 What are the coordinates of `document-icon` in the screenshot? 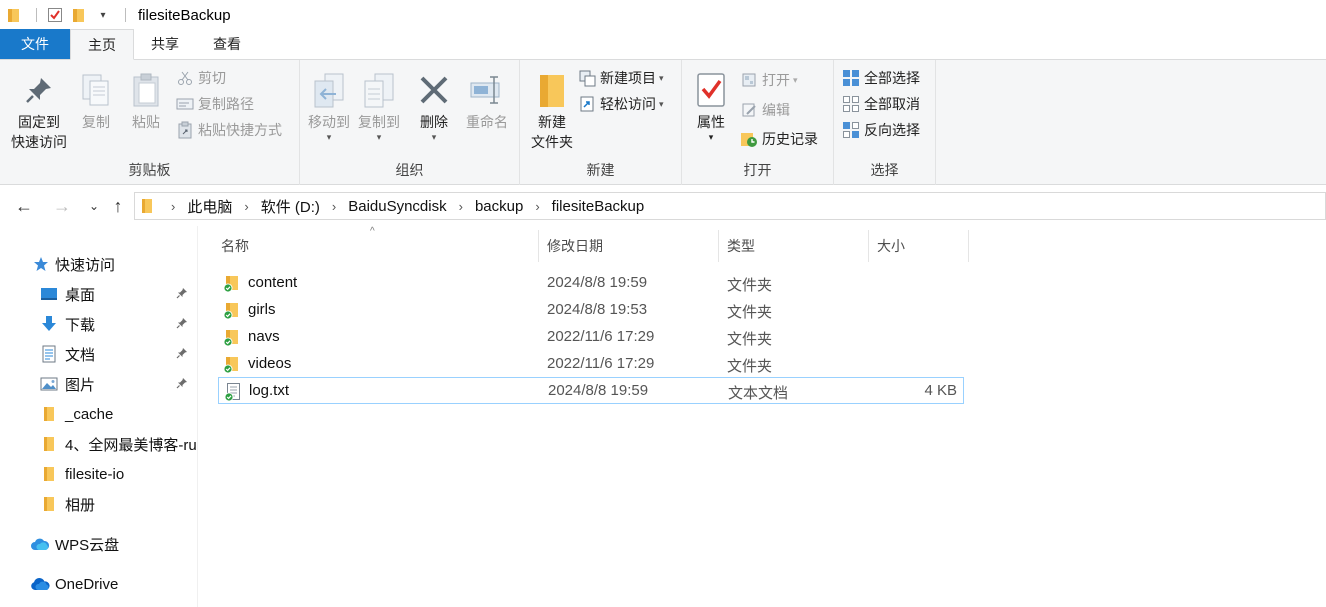 It's located at (49, 354).